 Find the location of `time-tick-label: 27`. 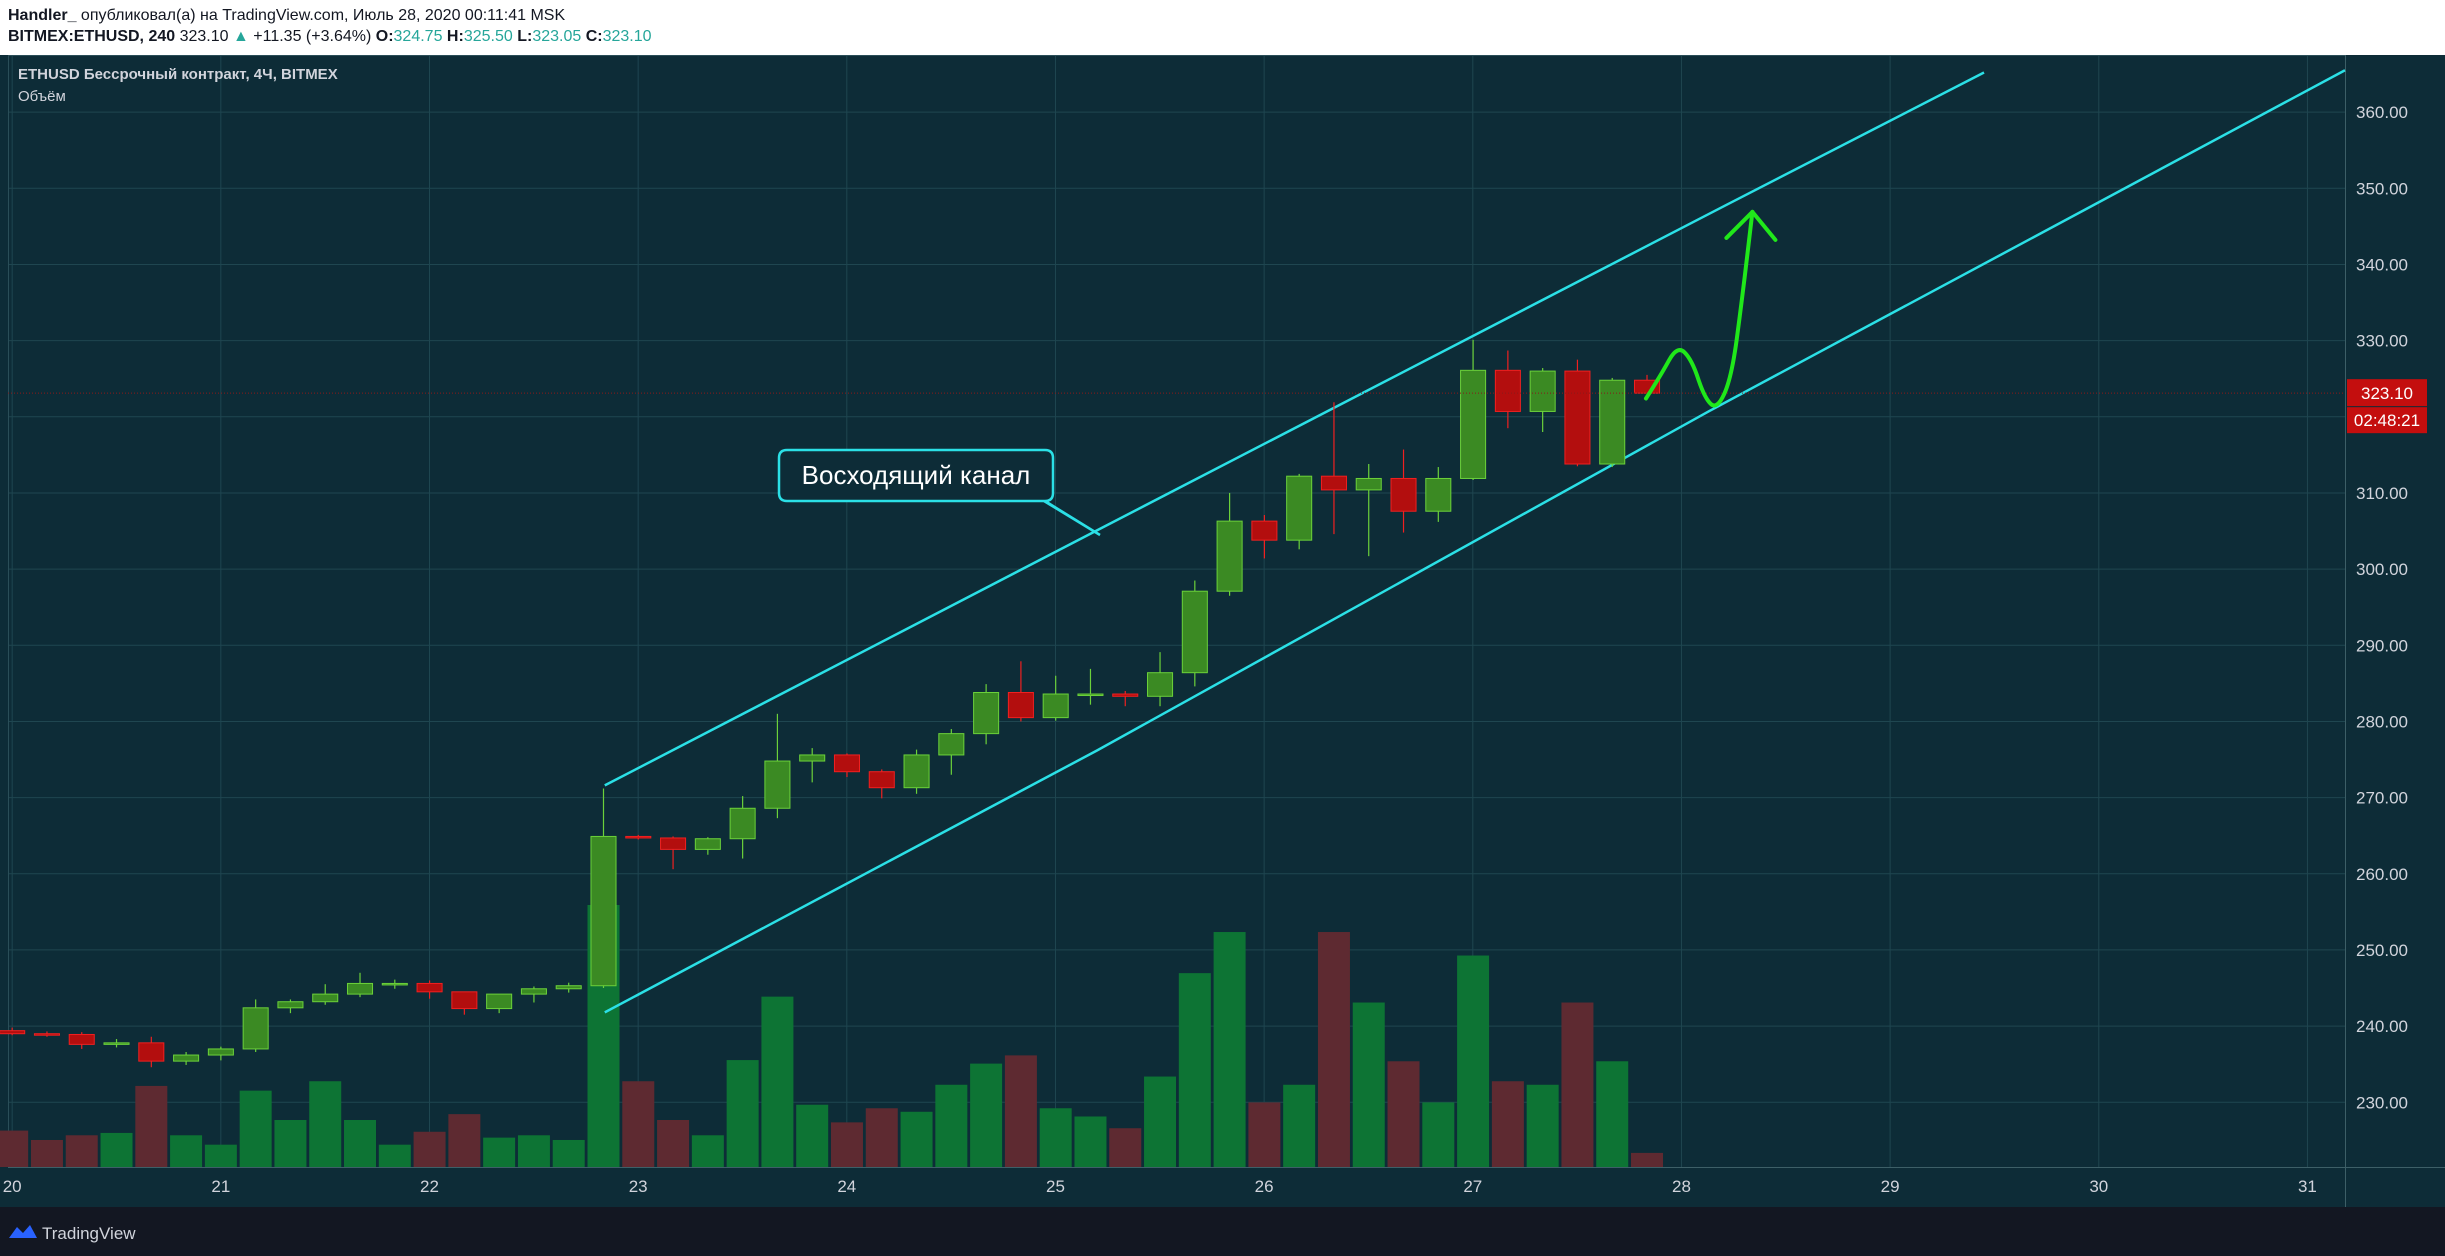

time-tick-label: 27 is located at coordinates (1472, 1186).